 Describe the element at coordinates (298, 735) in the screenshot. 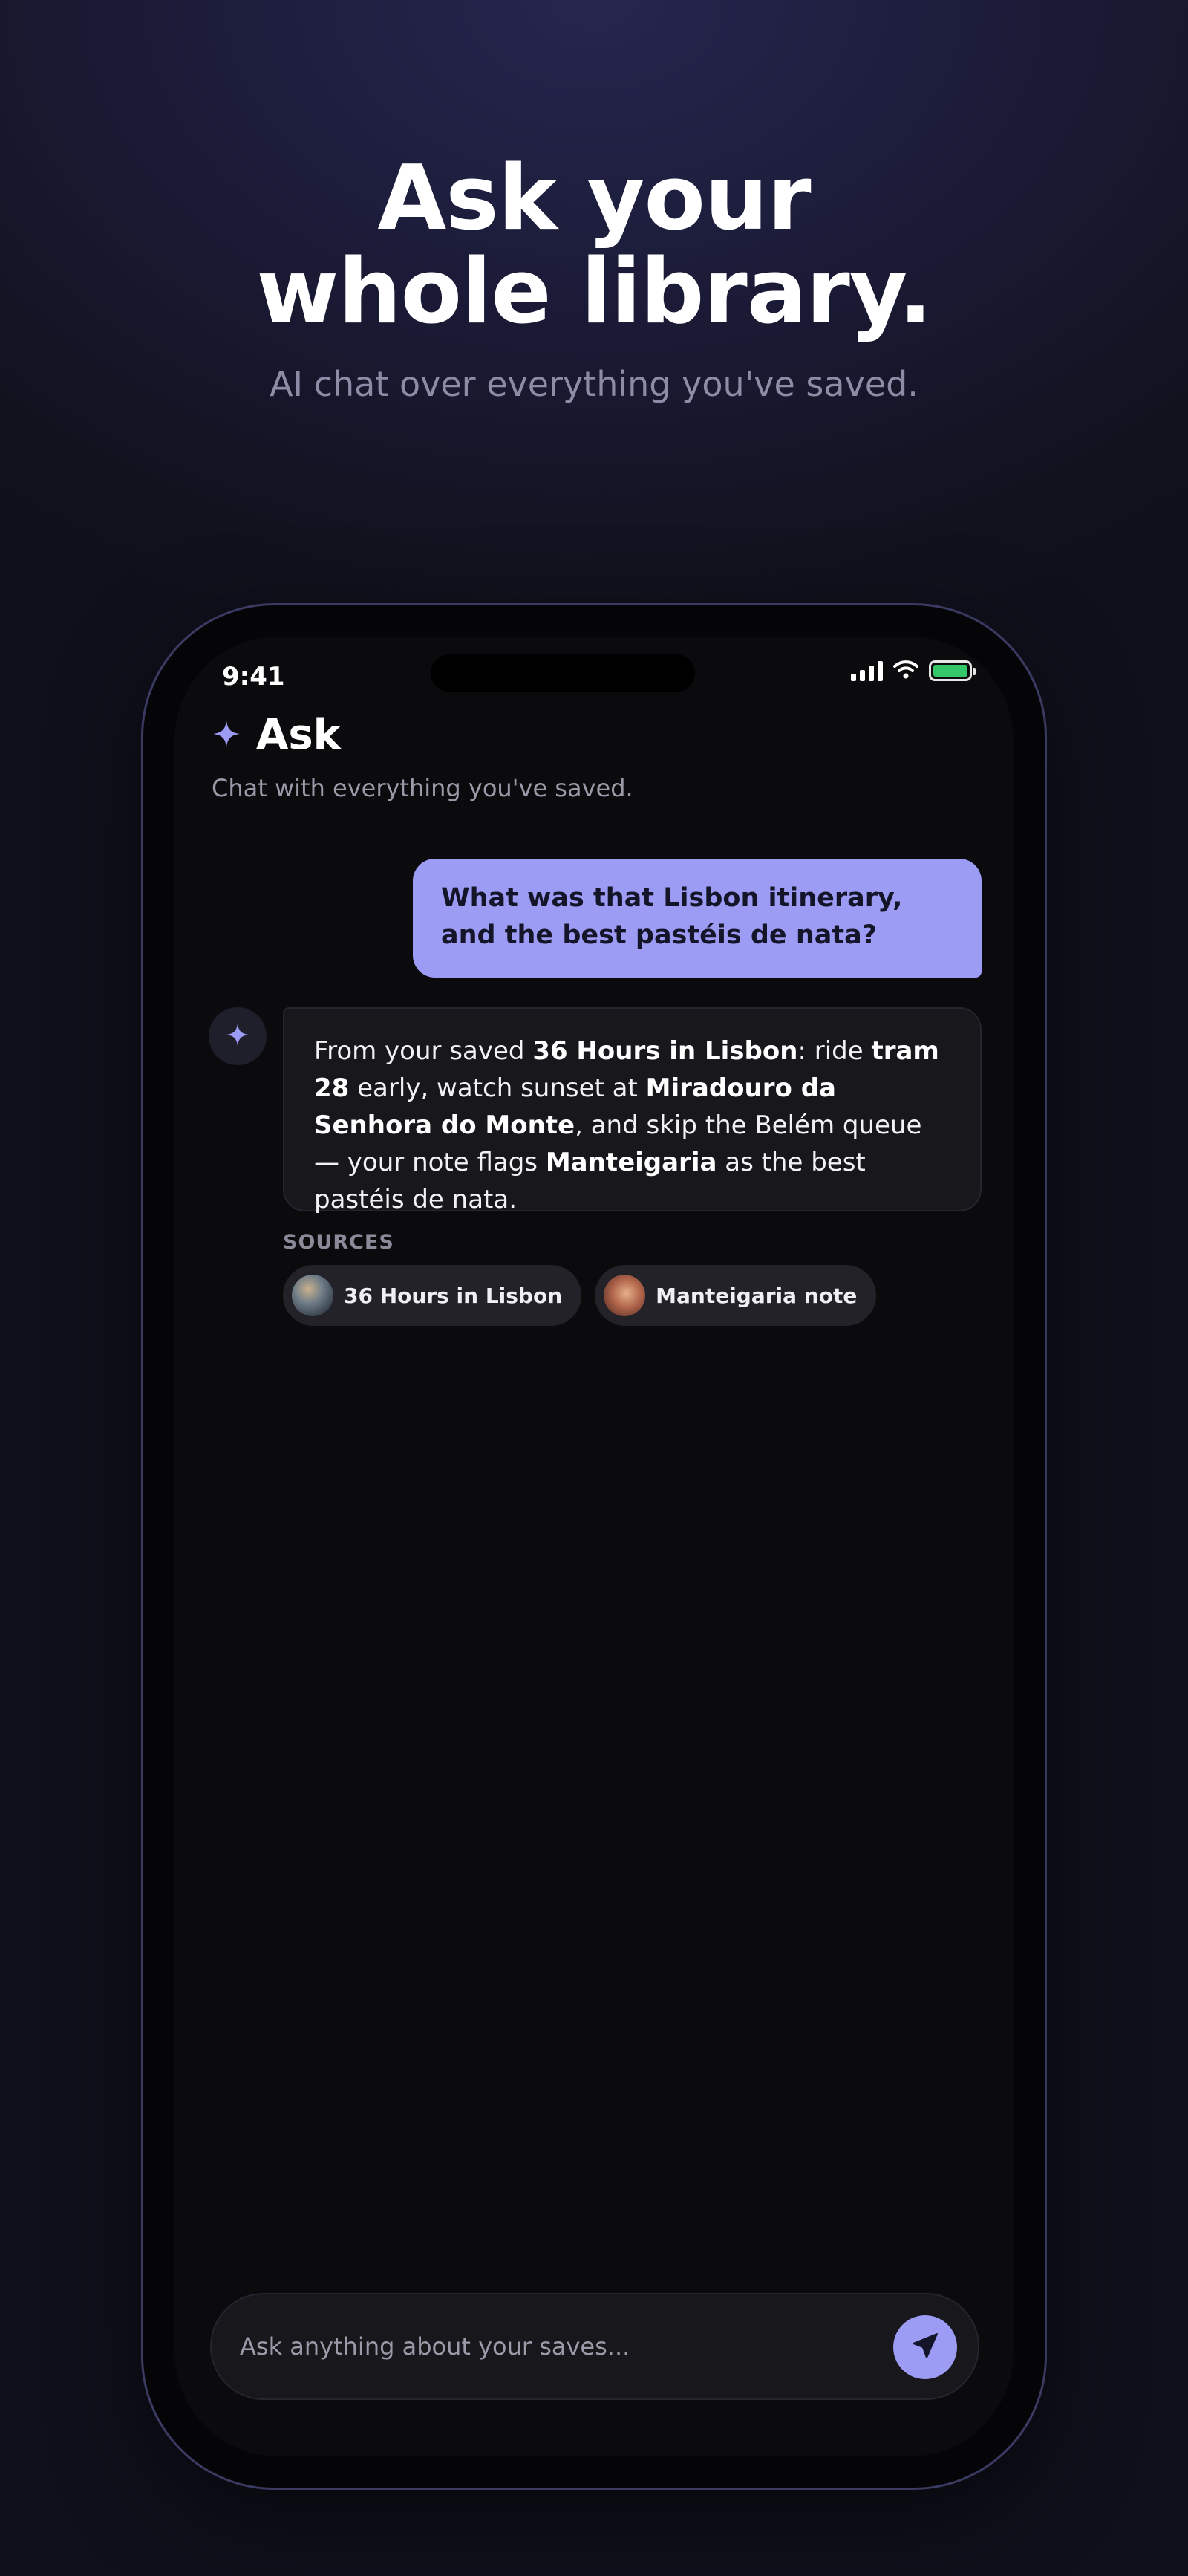

I see `page-title: Ask` at that location.